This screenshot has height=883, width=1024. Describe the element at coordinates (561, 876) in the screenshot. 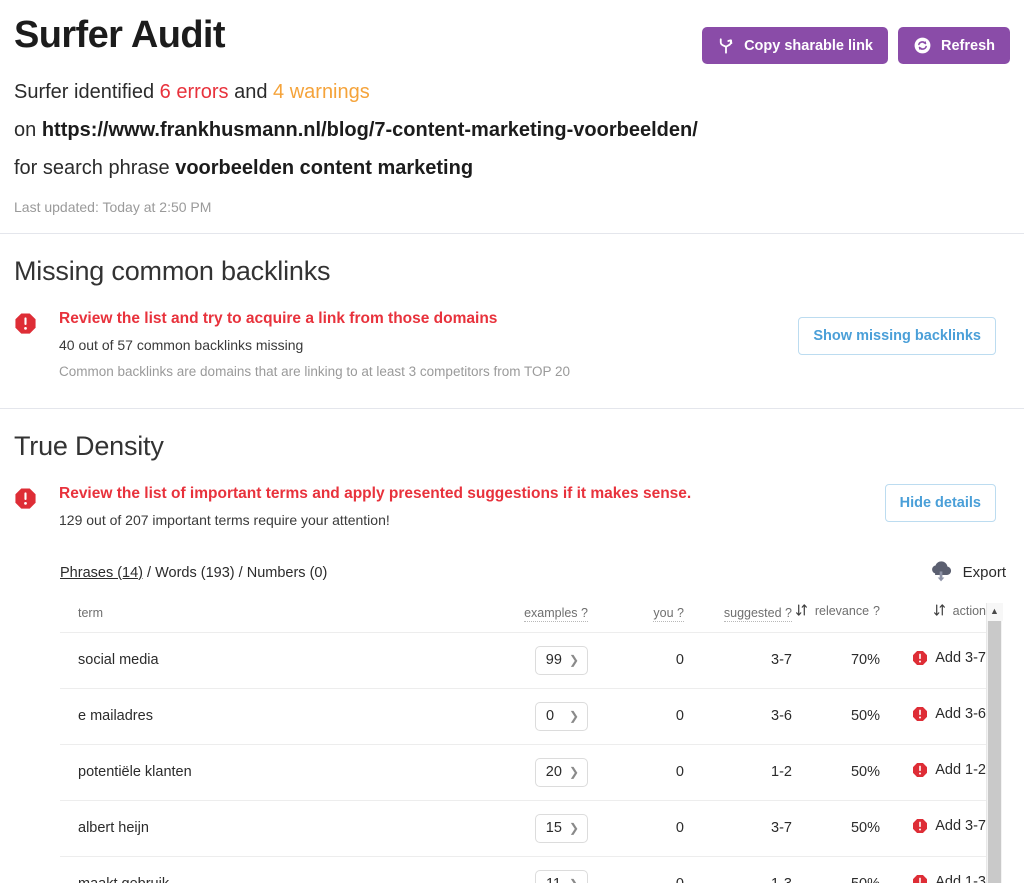

I see `examples-pill-button: 11 ❯` at that location.